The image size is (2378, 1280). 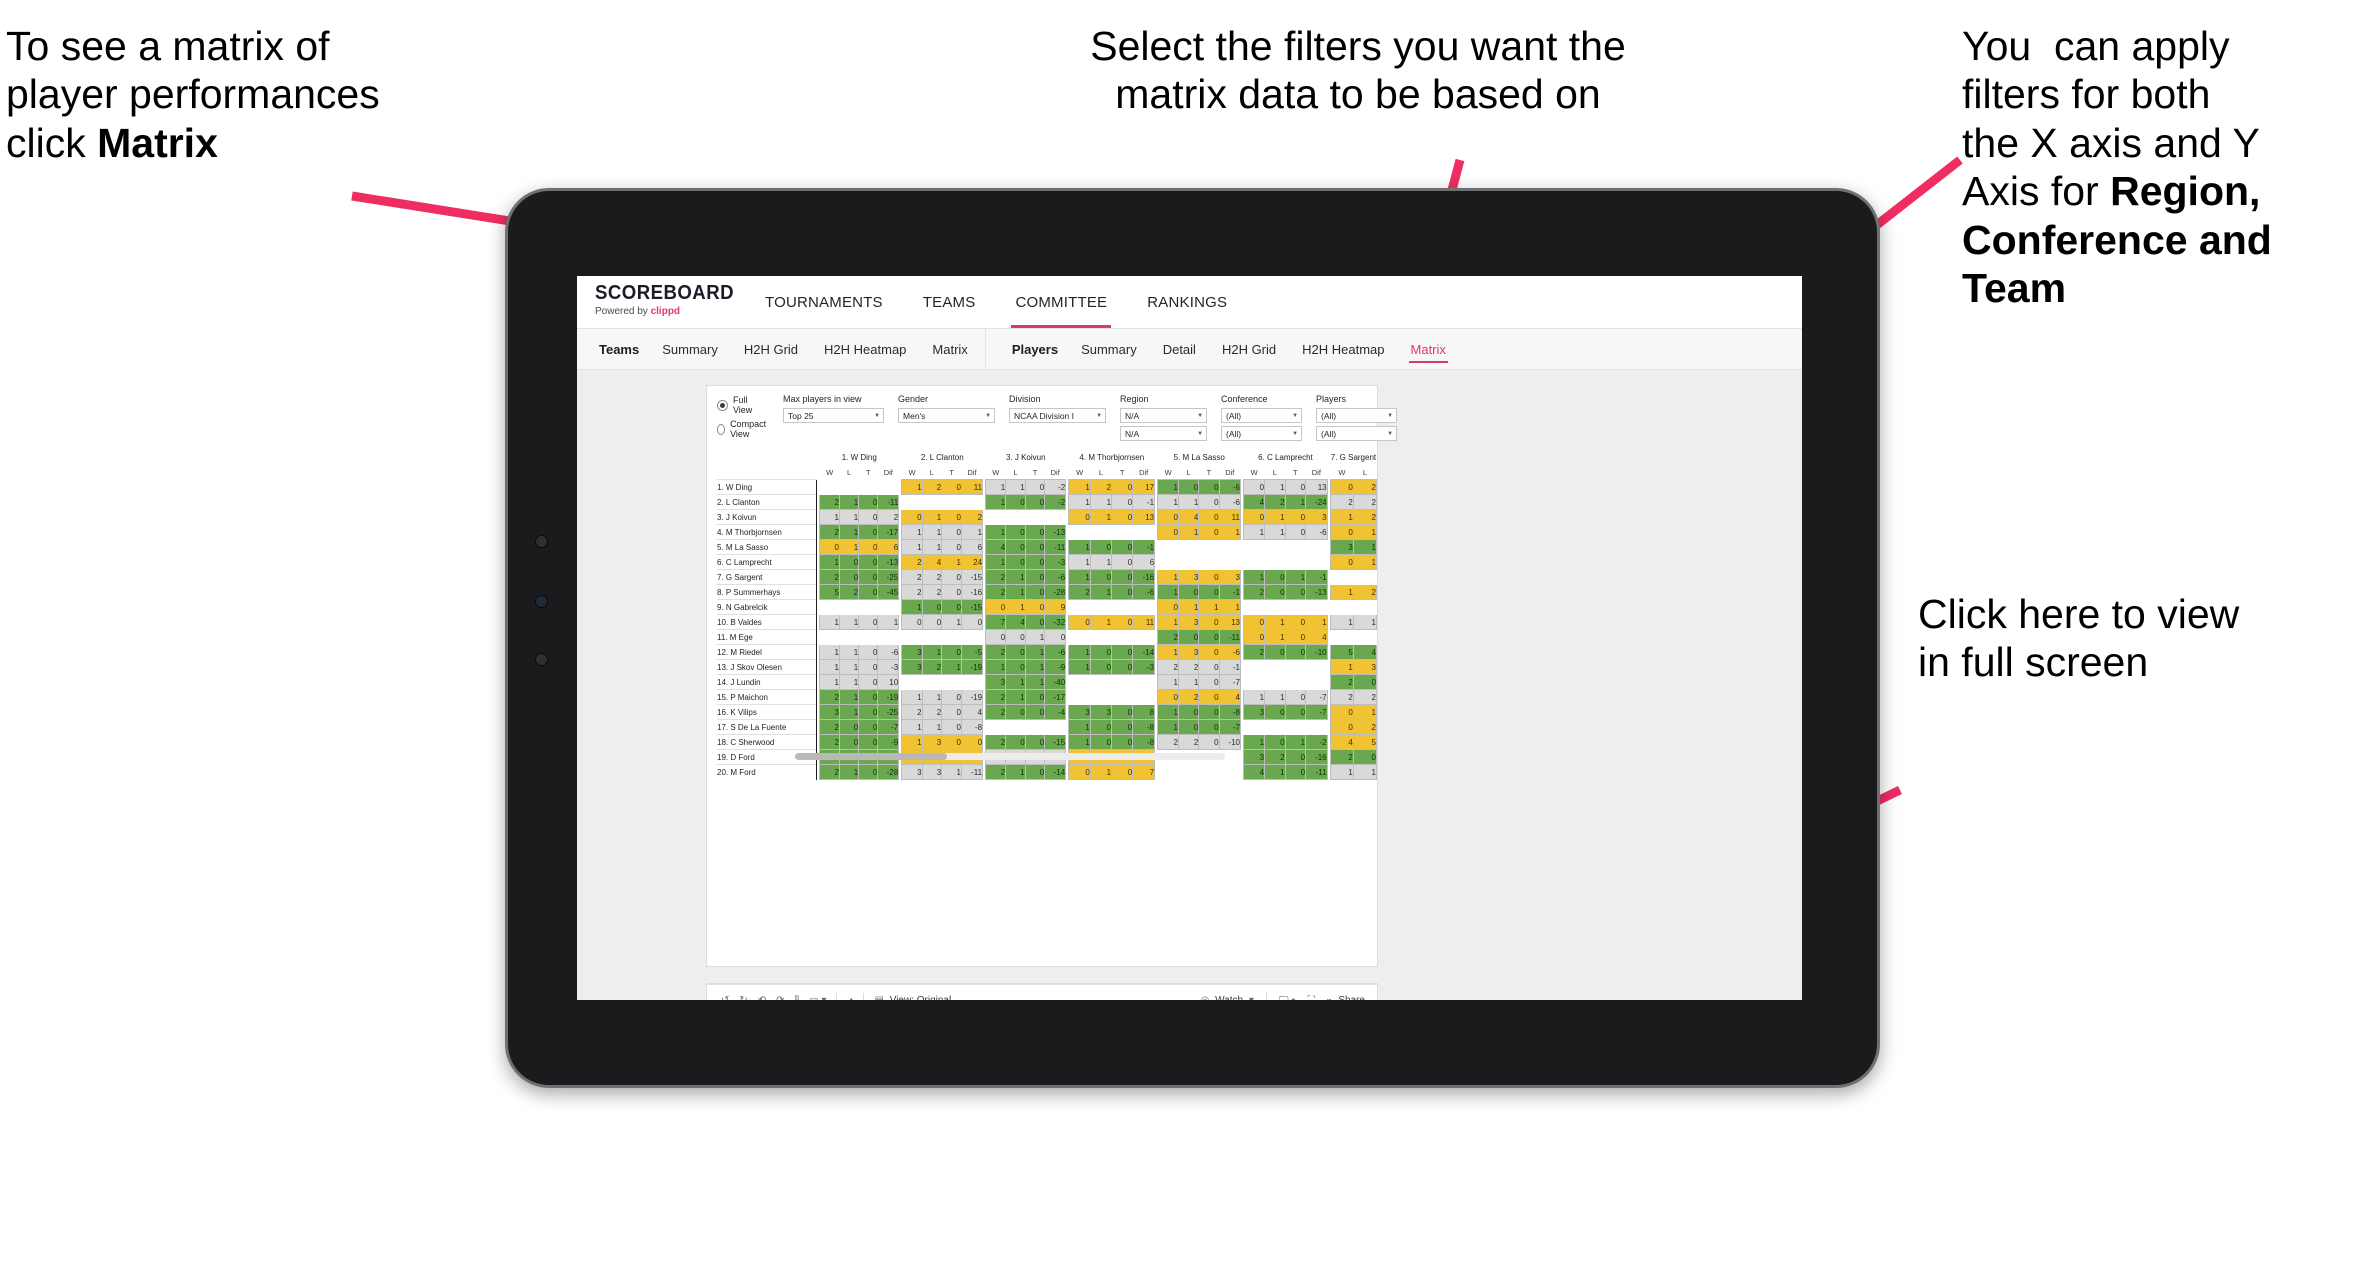 I want to click on matrix-cell: -3, so click(x=1144, y=667).